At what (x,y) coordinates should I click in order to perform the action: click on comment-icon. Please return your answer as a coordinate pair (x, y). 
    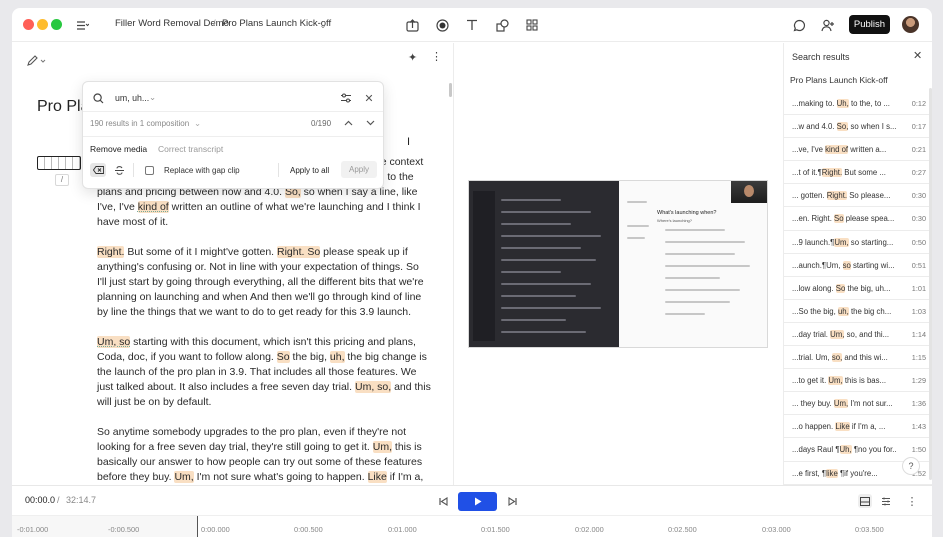
    Looking at the image, I should click on (799, 25).